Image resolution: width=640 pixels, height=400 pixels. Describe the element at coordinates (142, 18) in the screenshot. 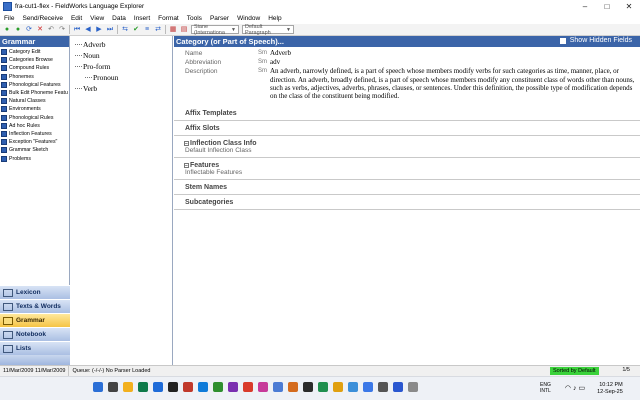

I see `menu-insert: Insert` at that location.